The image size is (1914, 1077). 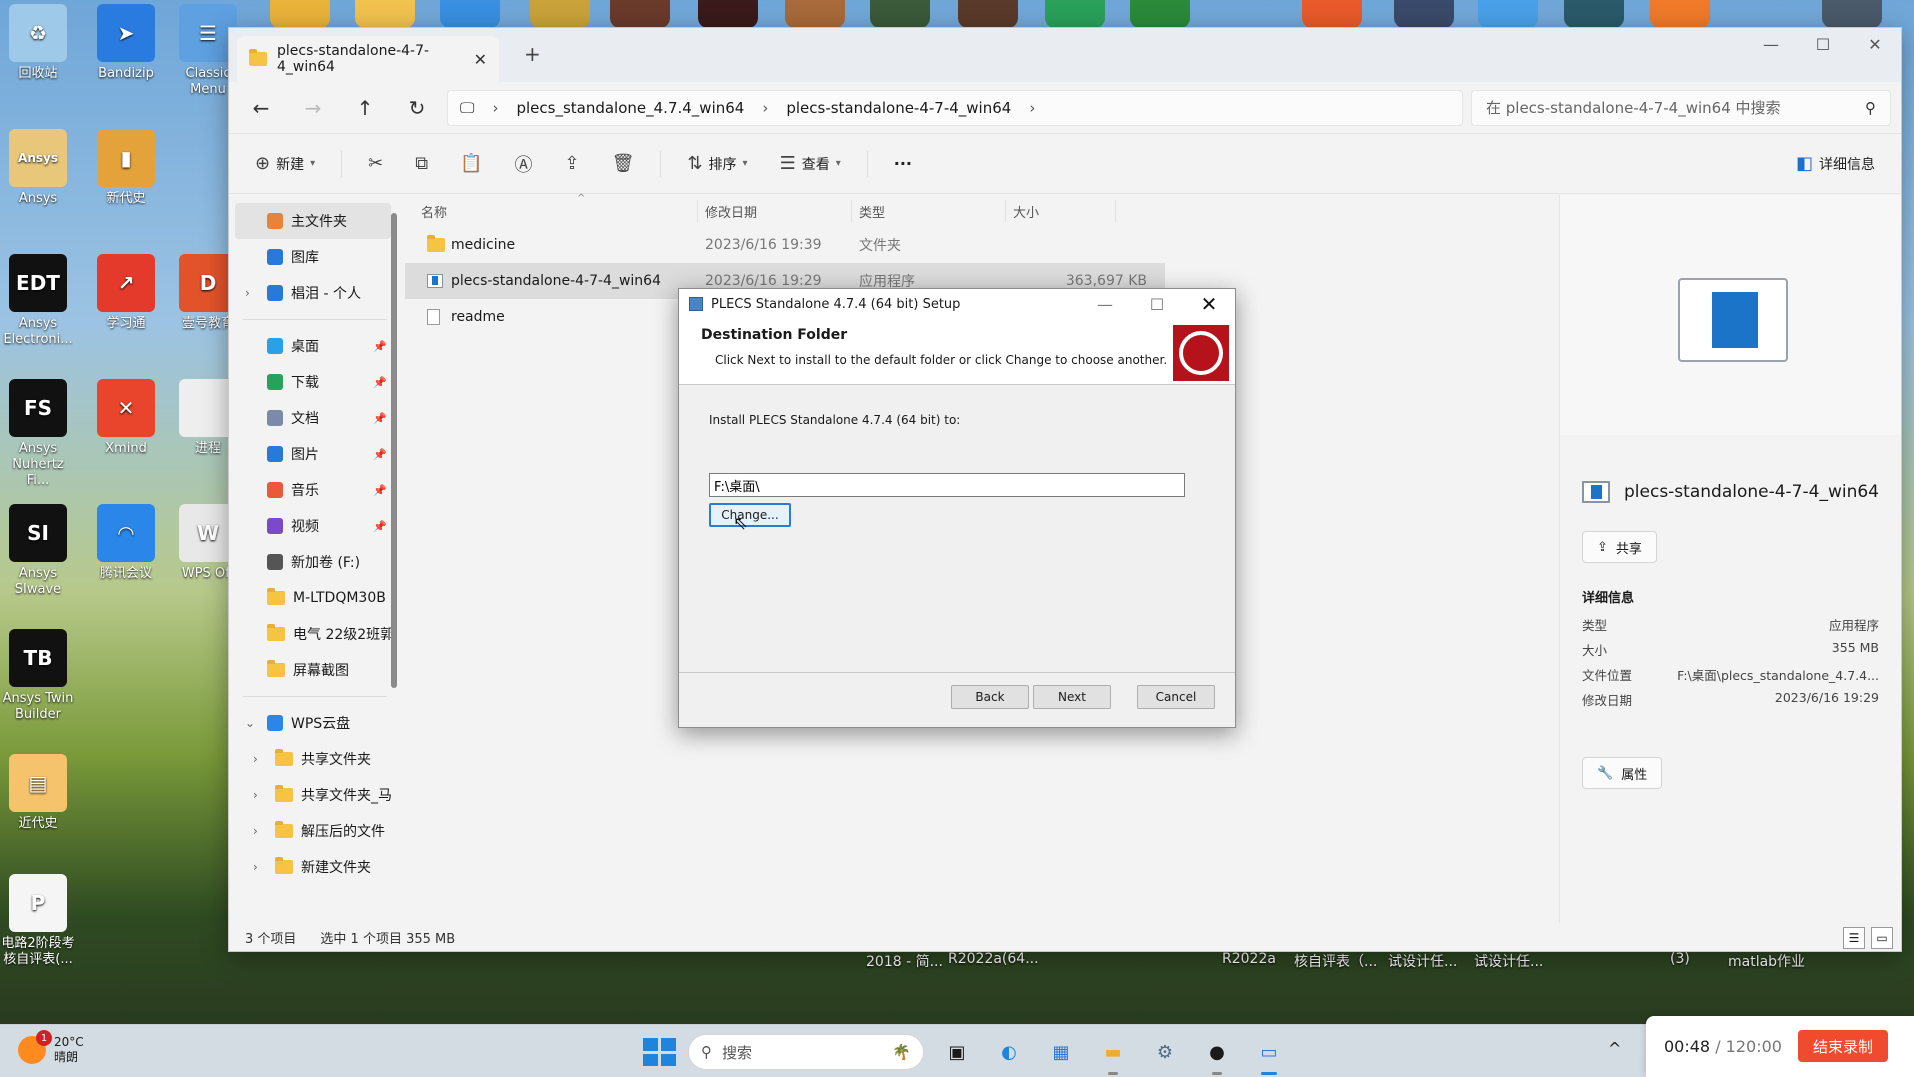 I want to click on properties-button: 🔧 属性, so click(x=1622, y=773).